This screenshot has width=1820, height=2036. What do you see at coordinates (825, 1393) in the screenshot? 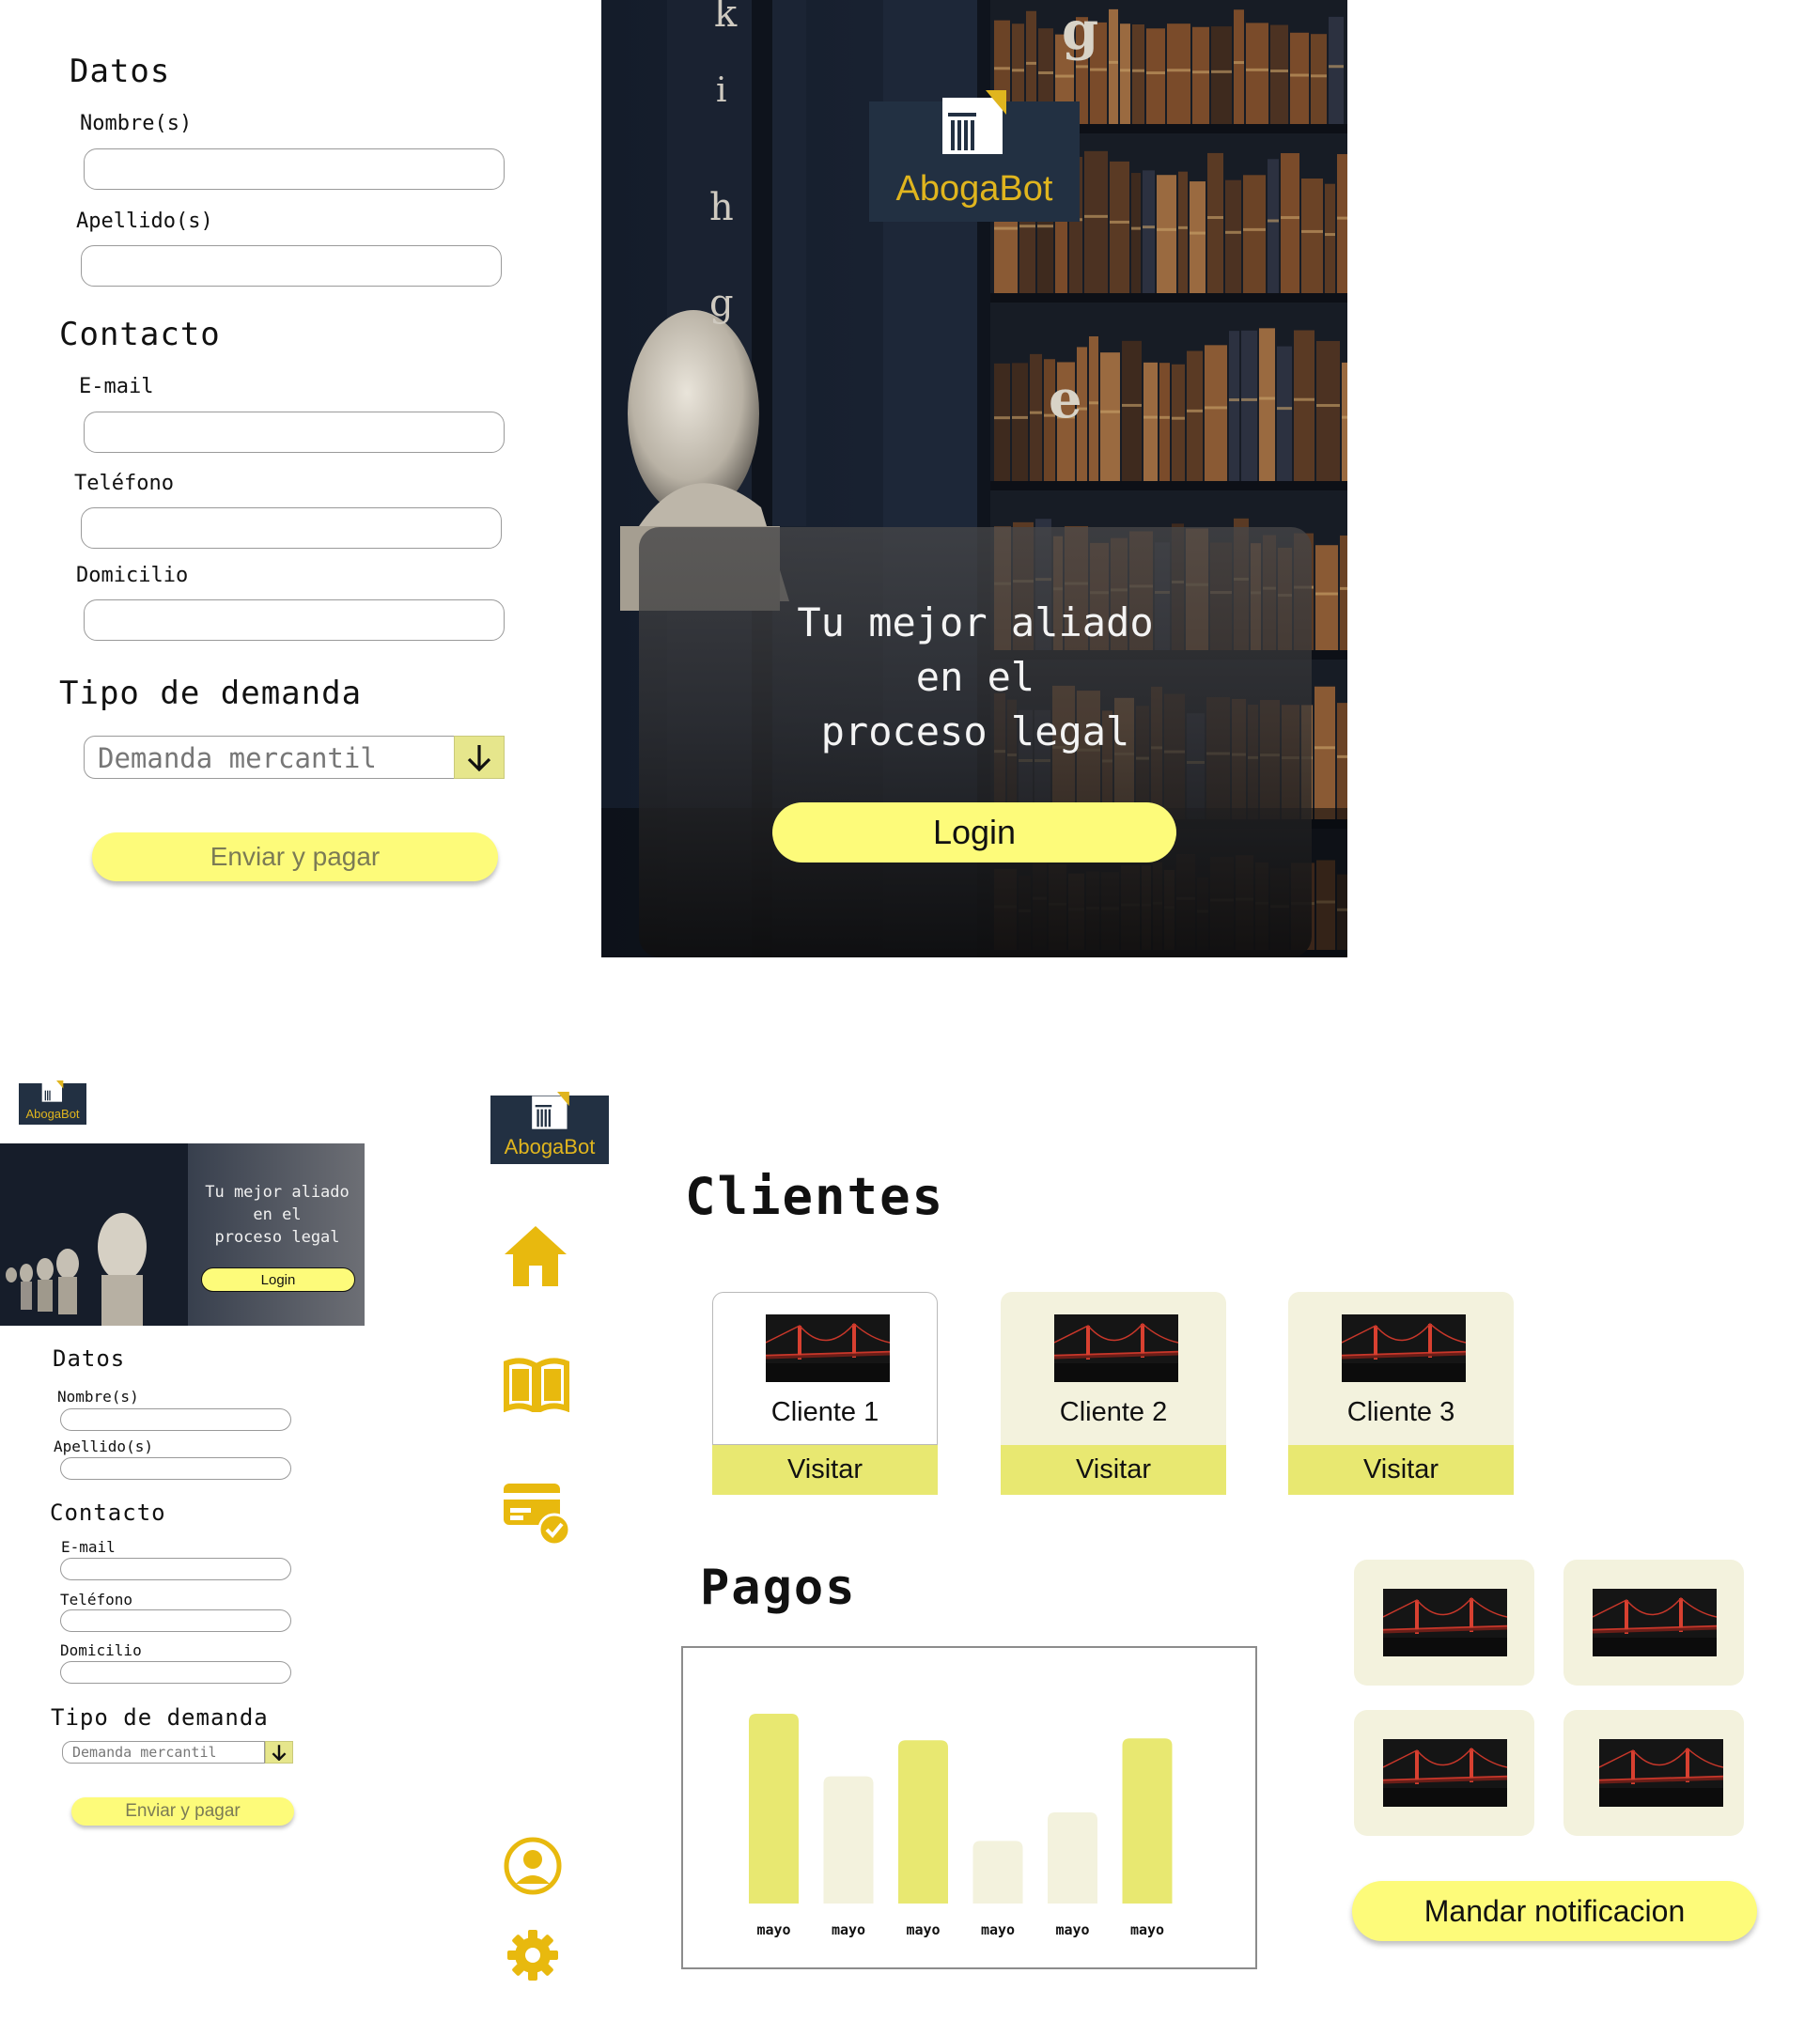
I see `client-card: Cliente 1 Visitar` at bounding box center [825, 1393].